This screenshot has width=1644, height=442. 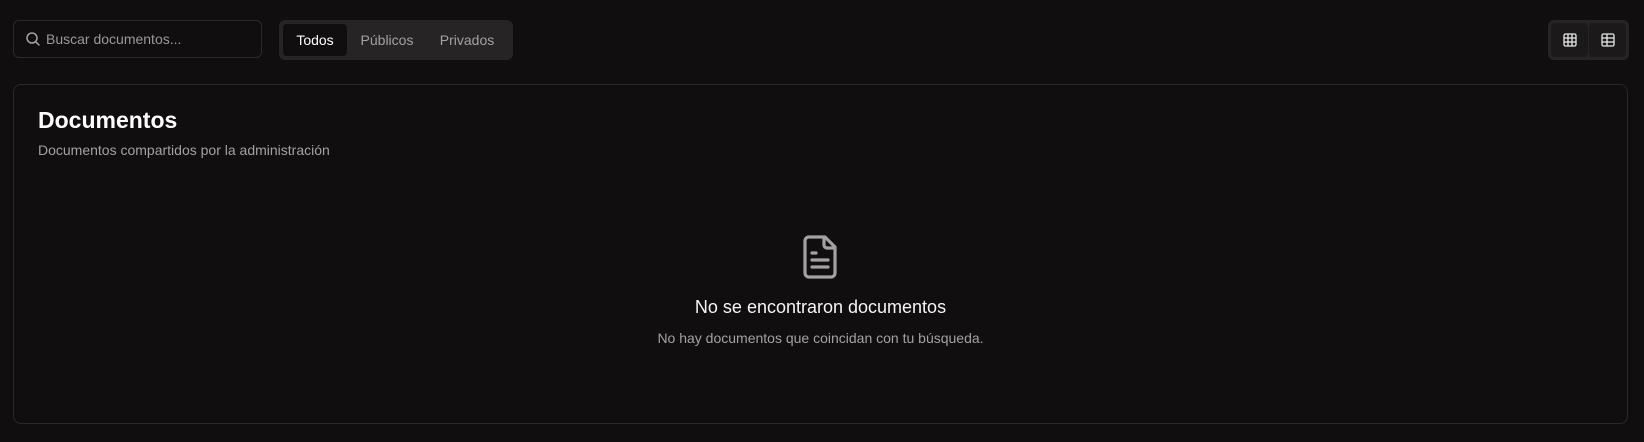 I want to click on search-box, so click(x=137, y=39).